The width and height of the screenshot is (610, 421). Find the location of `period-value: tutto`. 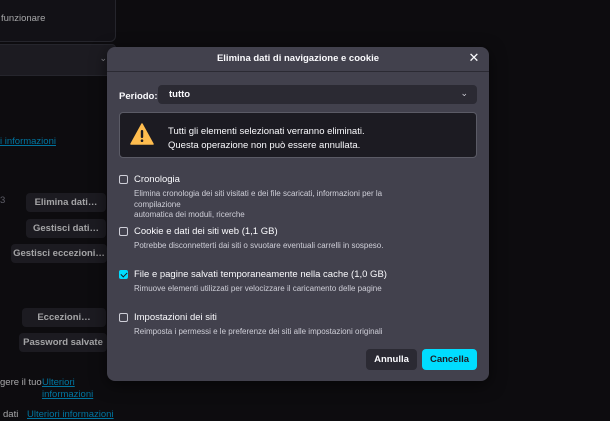

period-value: tutto is located at coordinates (180, 94).